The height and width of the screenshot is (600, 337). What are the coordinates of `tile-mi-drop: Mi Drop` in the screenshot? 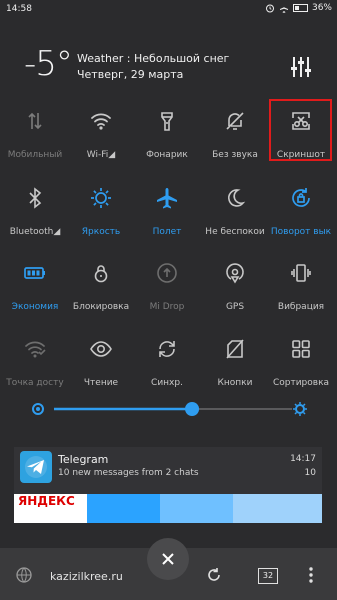 It's located at (167, 286).